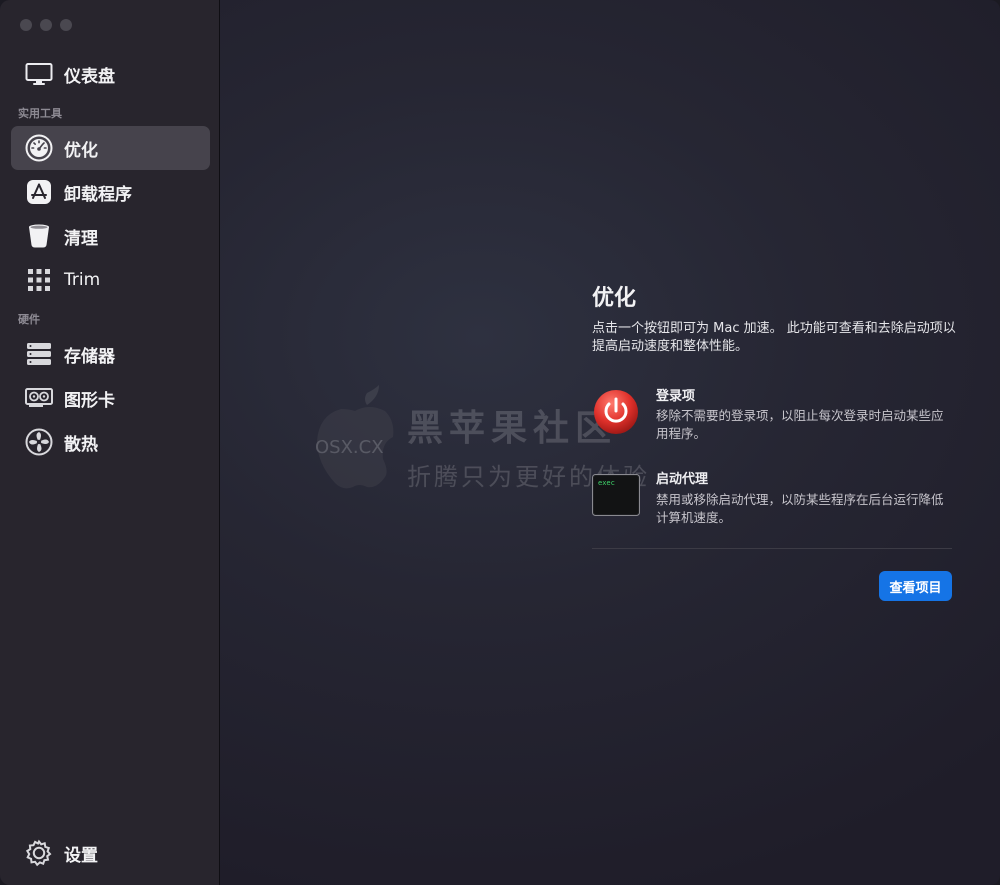 This screenshot has height=885, width=1000. I want to click on feature-title-login-items: 登录项, so click(676, 396).